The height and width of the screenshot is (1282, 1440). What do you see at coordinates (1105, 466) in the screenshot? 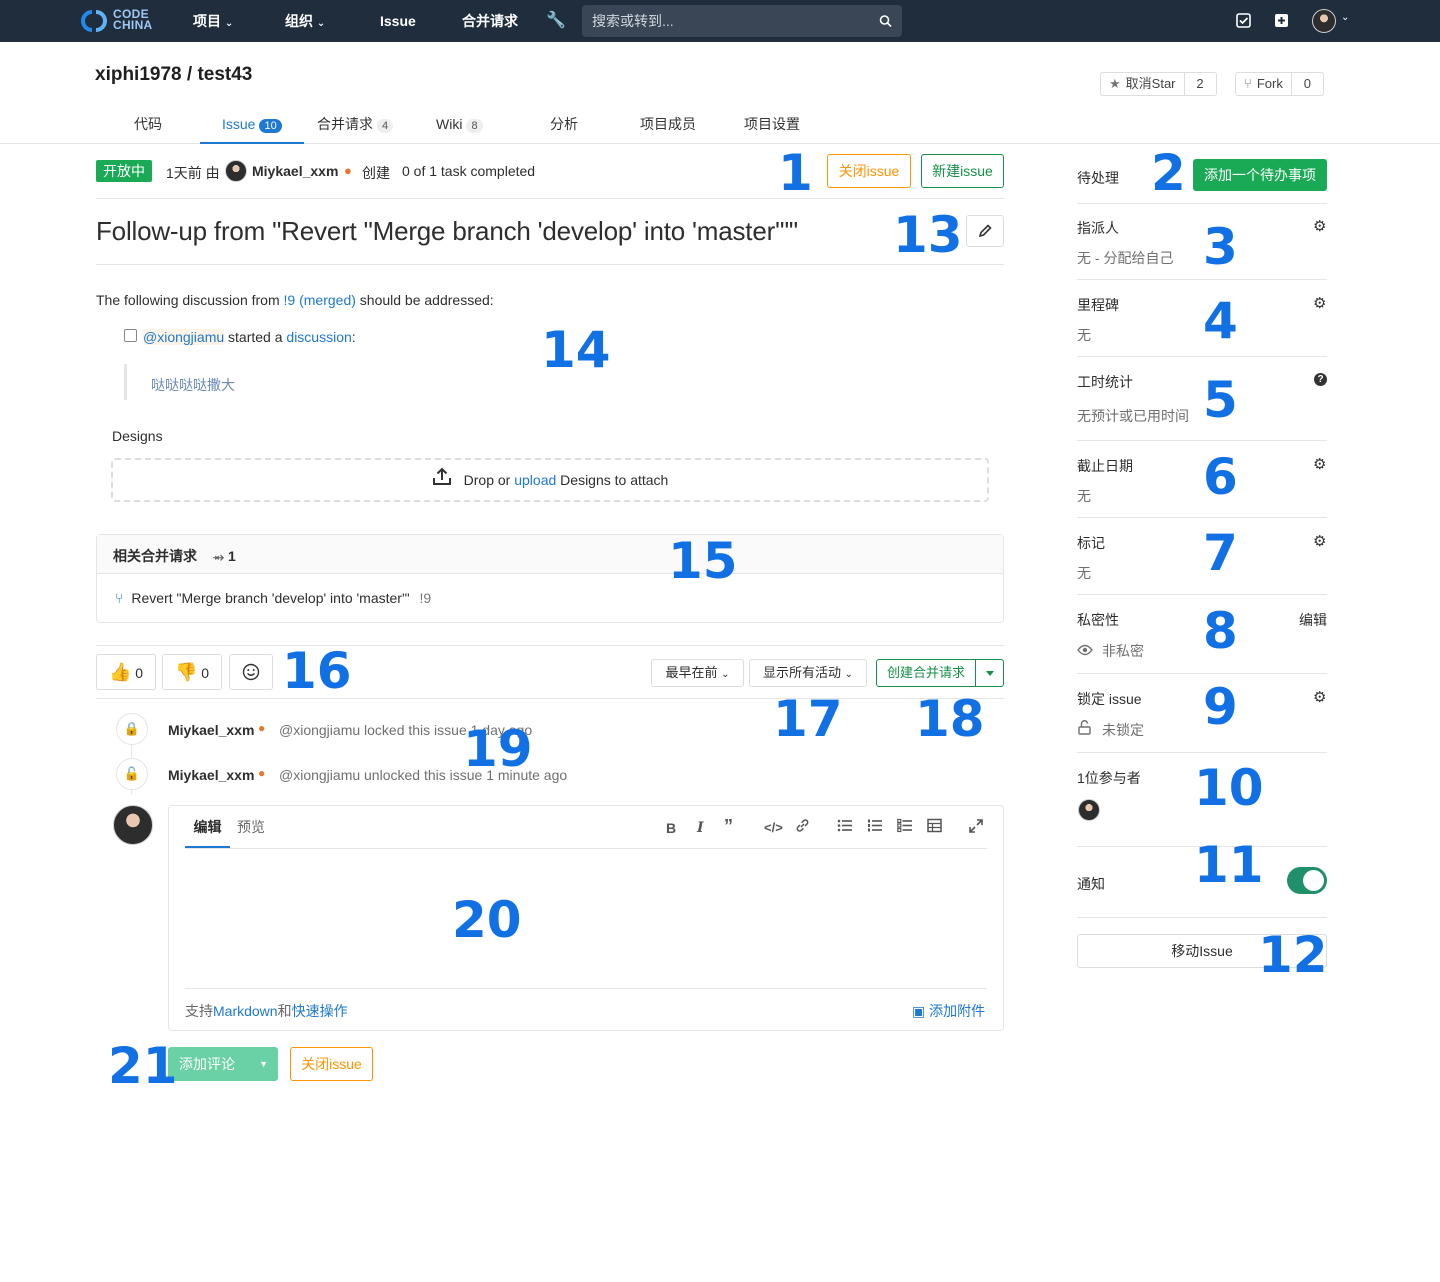
I see `due-date-title: 截止日期` at bounding box center [1105, 466].